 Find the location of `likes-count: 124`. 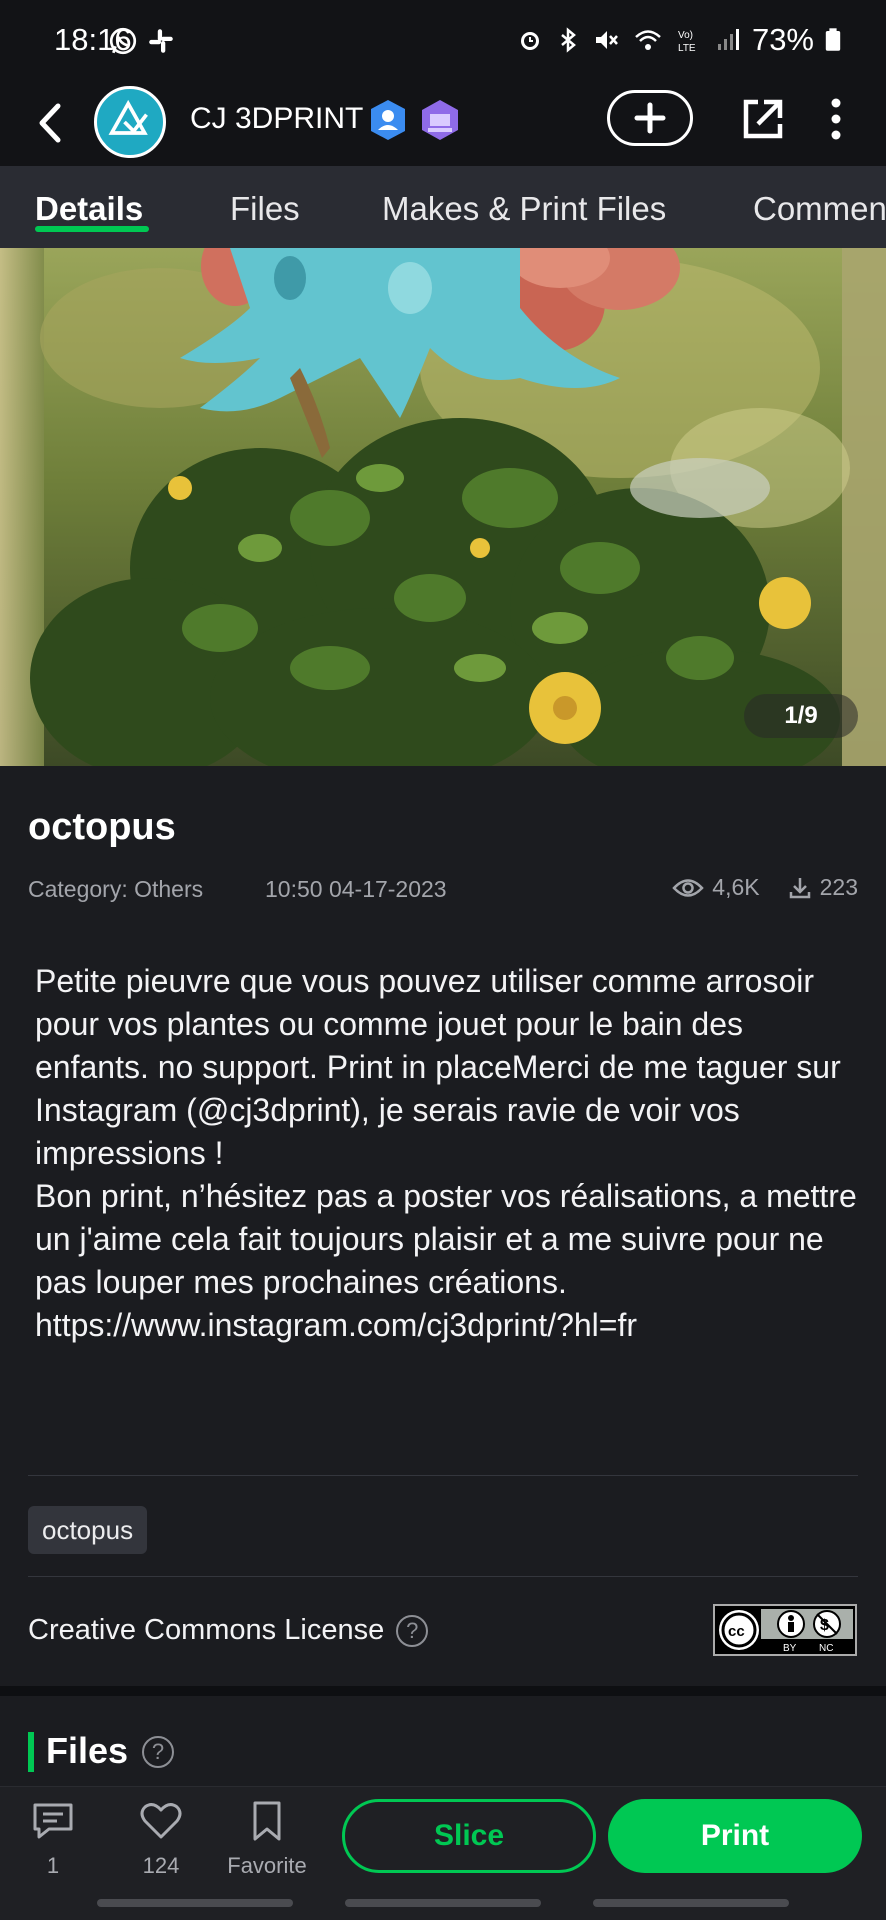

likes-count: 124 is located at coordinates (161, 1865).